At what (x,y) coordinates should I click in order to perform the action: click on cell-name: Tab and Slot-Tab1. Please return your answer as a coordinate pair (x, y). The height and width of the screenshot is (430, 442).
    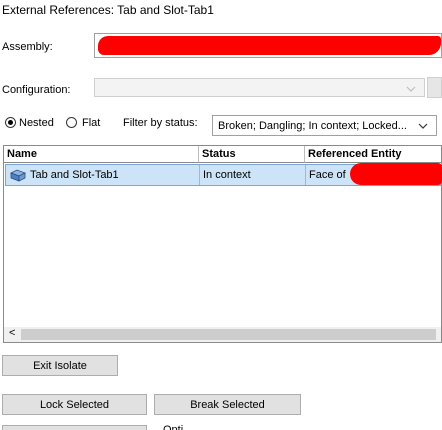
    Looking at the image, I should click on (103, 175).